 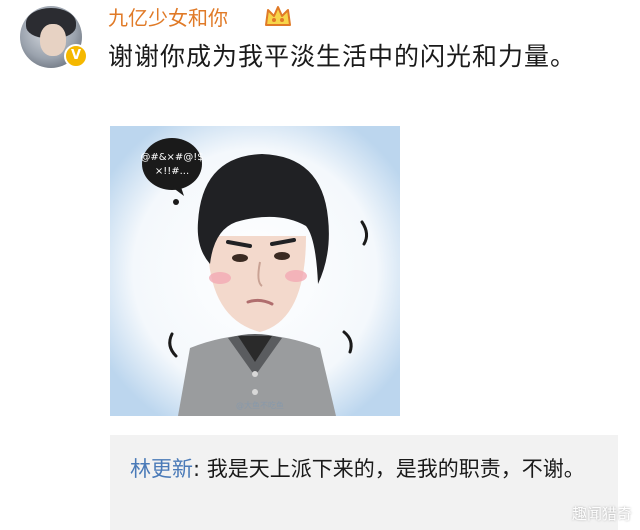 I want to click on username: 九亿少女和你, so click(x=168, y=16).